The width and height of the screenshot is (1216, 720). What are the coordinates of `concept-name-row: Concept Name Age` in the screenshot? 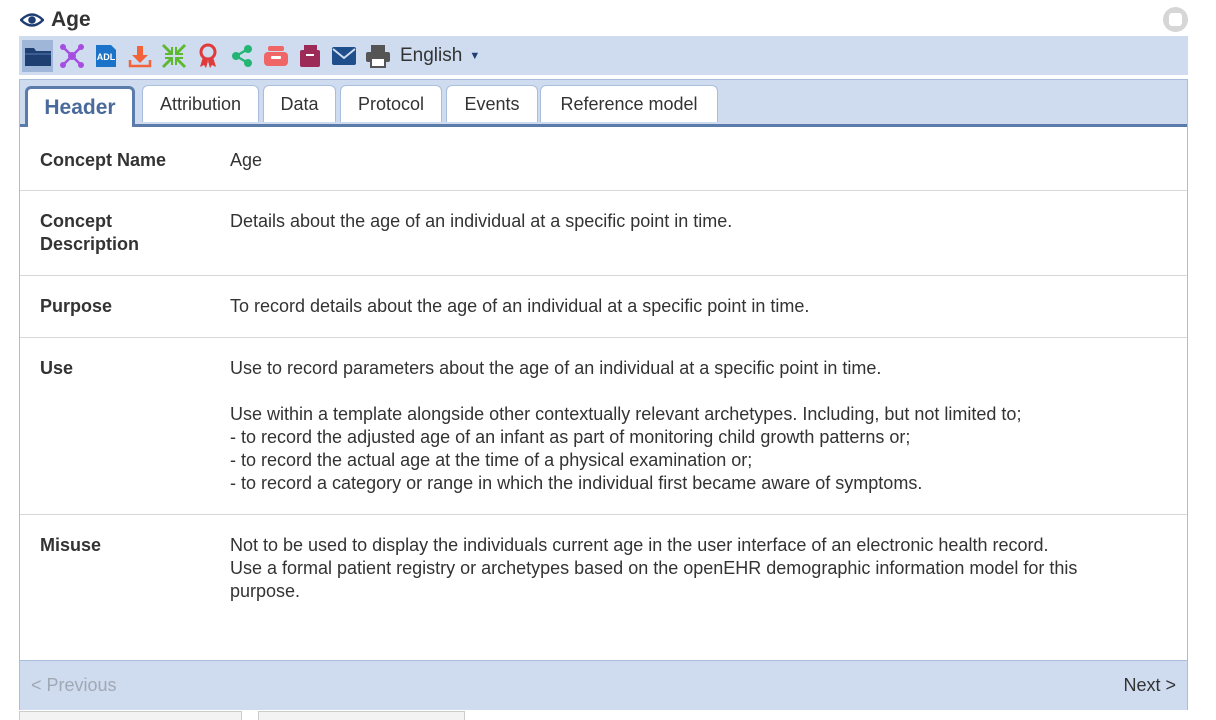 It's located at (603, 160).